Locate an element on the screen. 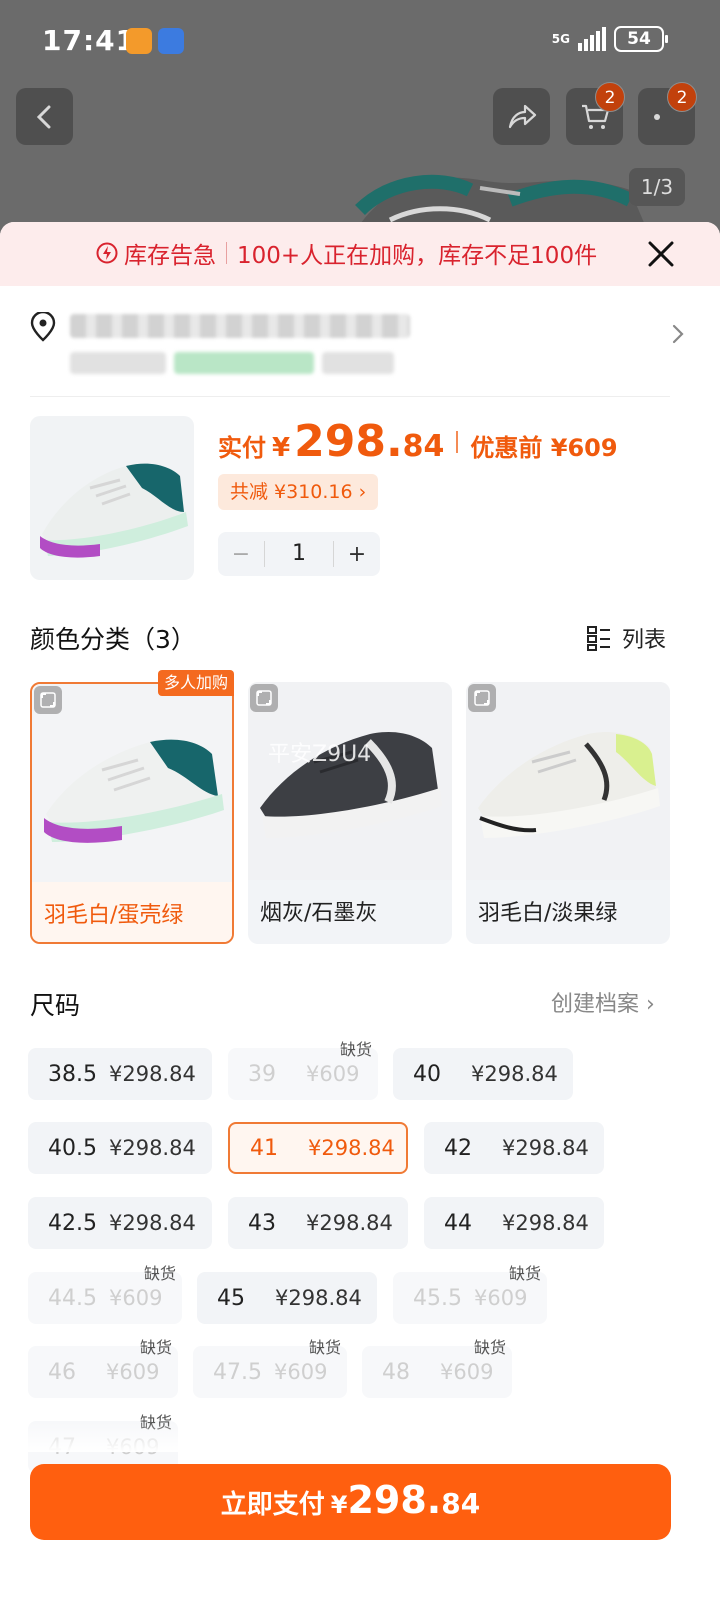  image-counter: 1/3 is located at coordinates (657, 187).